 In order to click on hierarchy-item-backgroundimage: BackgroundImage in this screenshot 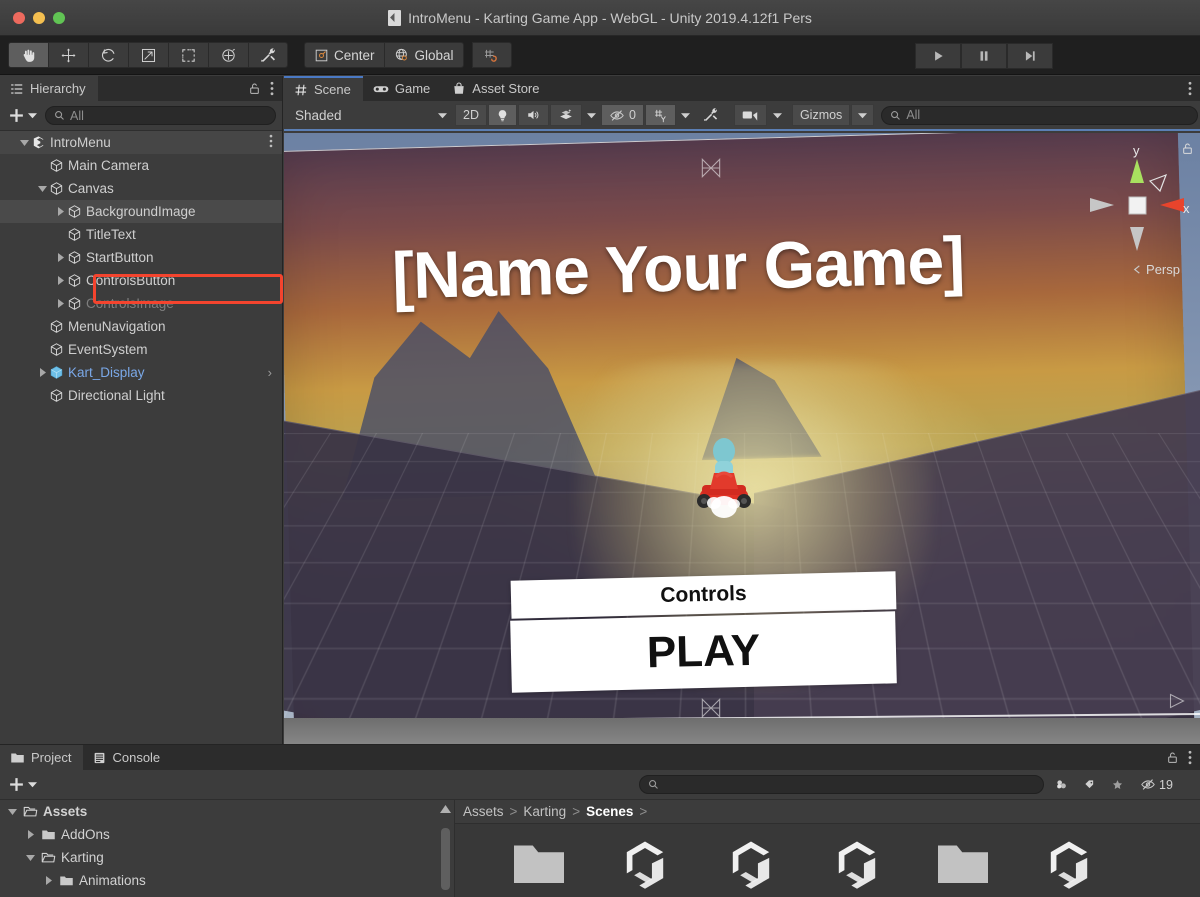, I will do `click(141, 211)`.